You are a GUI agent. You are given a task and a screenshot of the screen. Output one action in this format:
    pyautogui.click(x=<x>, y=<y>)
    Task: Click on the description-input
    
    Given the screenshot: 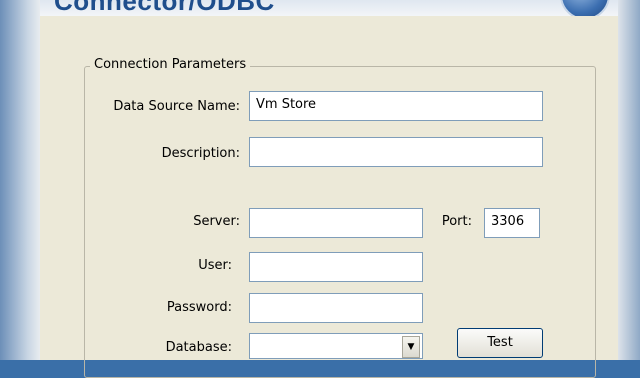 What is the action you would take?
    pyautogui.click(x=396, y=152)
    